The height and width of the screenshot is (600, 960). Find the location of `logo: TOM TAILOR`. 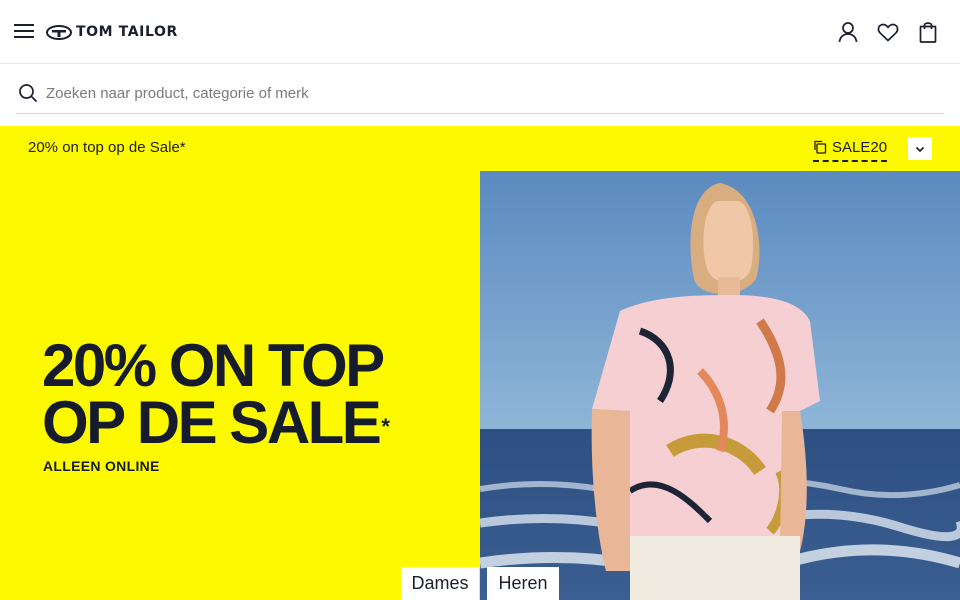

logo: TOM TAILOR is located at coordinates (112, 32).